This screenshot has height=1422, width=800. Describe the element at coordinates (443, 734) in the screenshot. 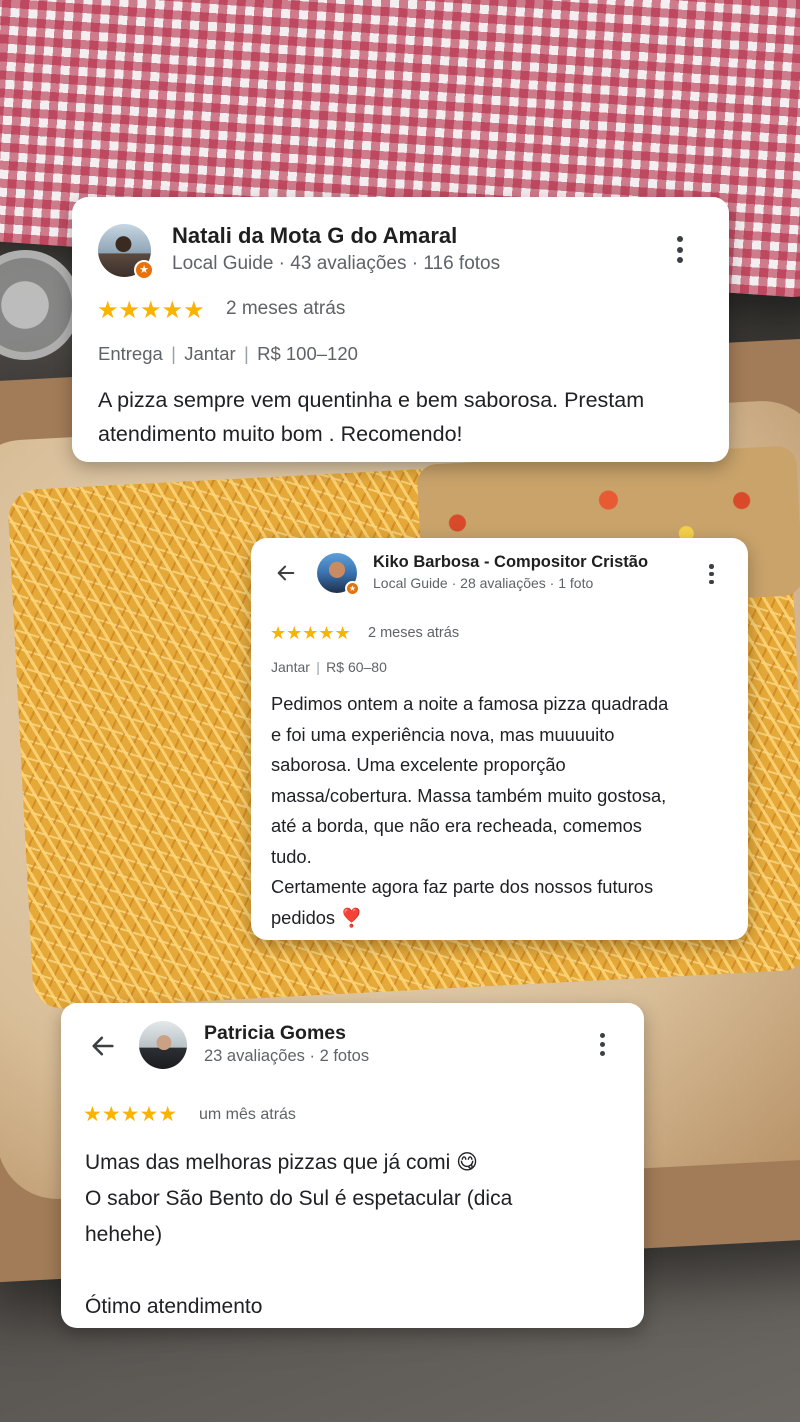

I see `review-text-line: e foi uma experiência nova, mas muuuuito` at that location.